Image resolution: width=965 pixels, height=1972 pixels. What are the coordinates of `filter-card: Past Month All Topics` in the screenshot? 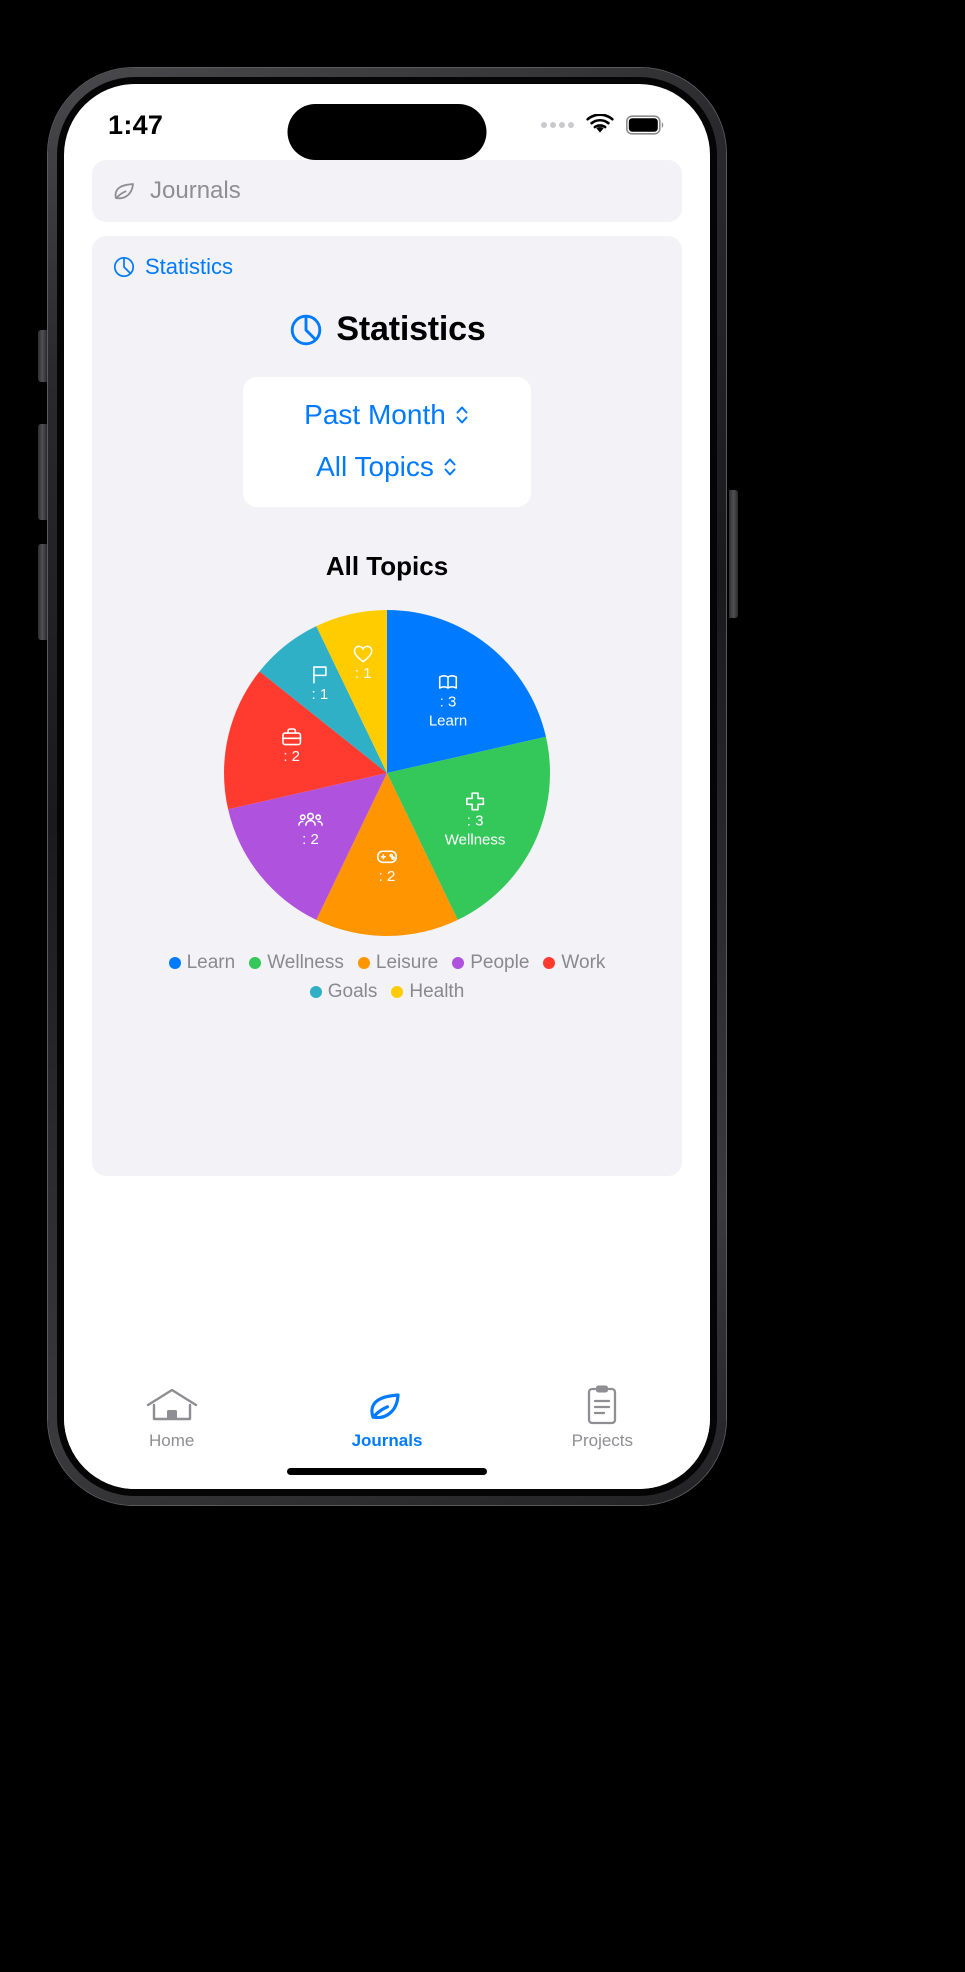 It's located at (387, 442).